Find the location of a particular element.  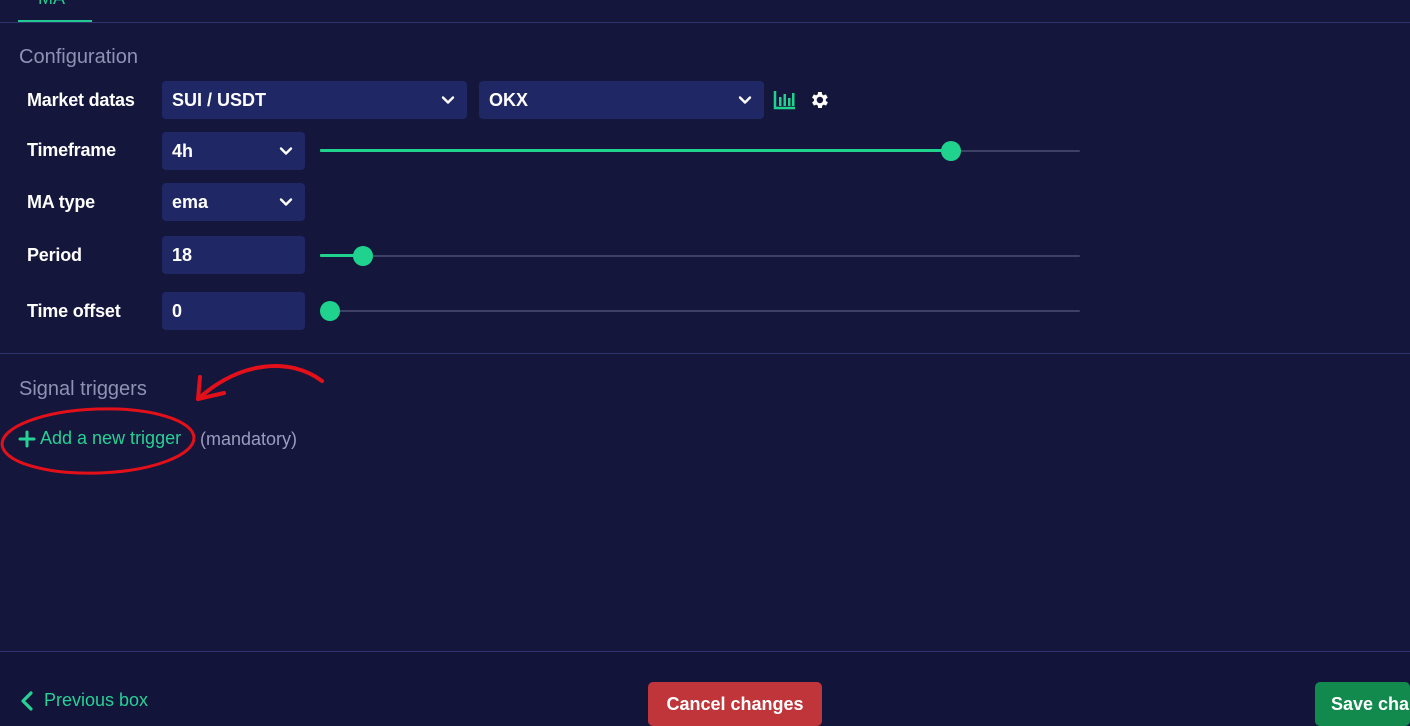

add-trigger-link: Add a new trigger is located at coordinates (99, 438).